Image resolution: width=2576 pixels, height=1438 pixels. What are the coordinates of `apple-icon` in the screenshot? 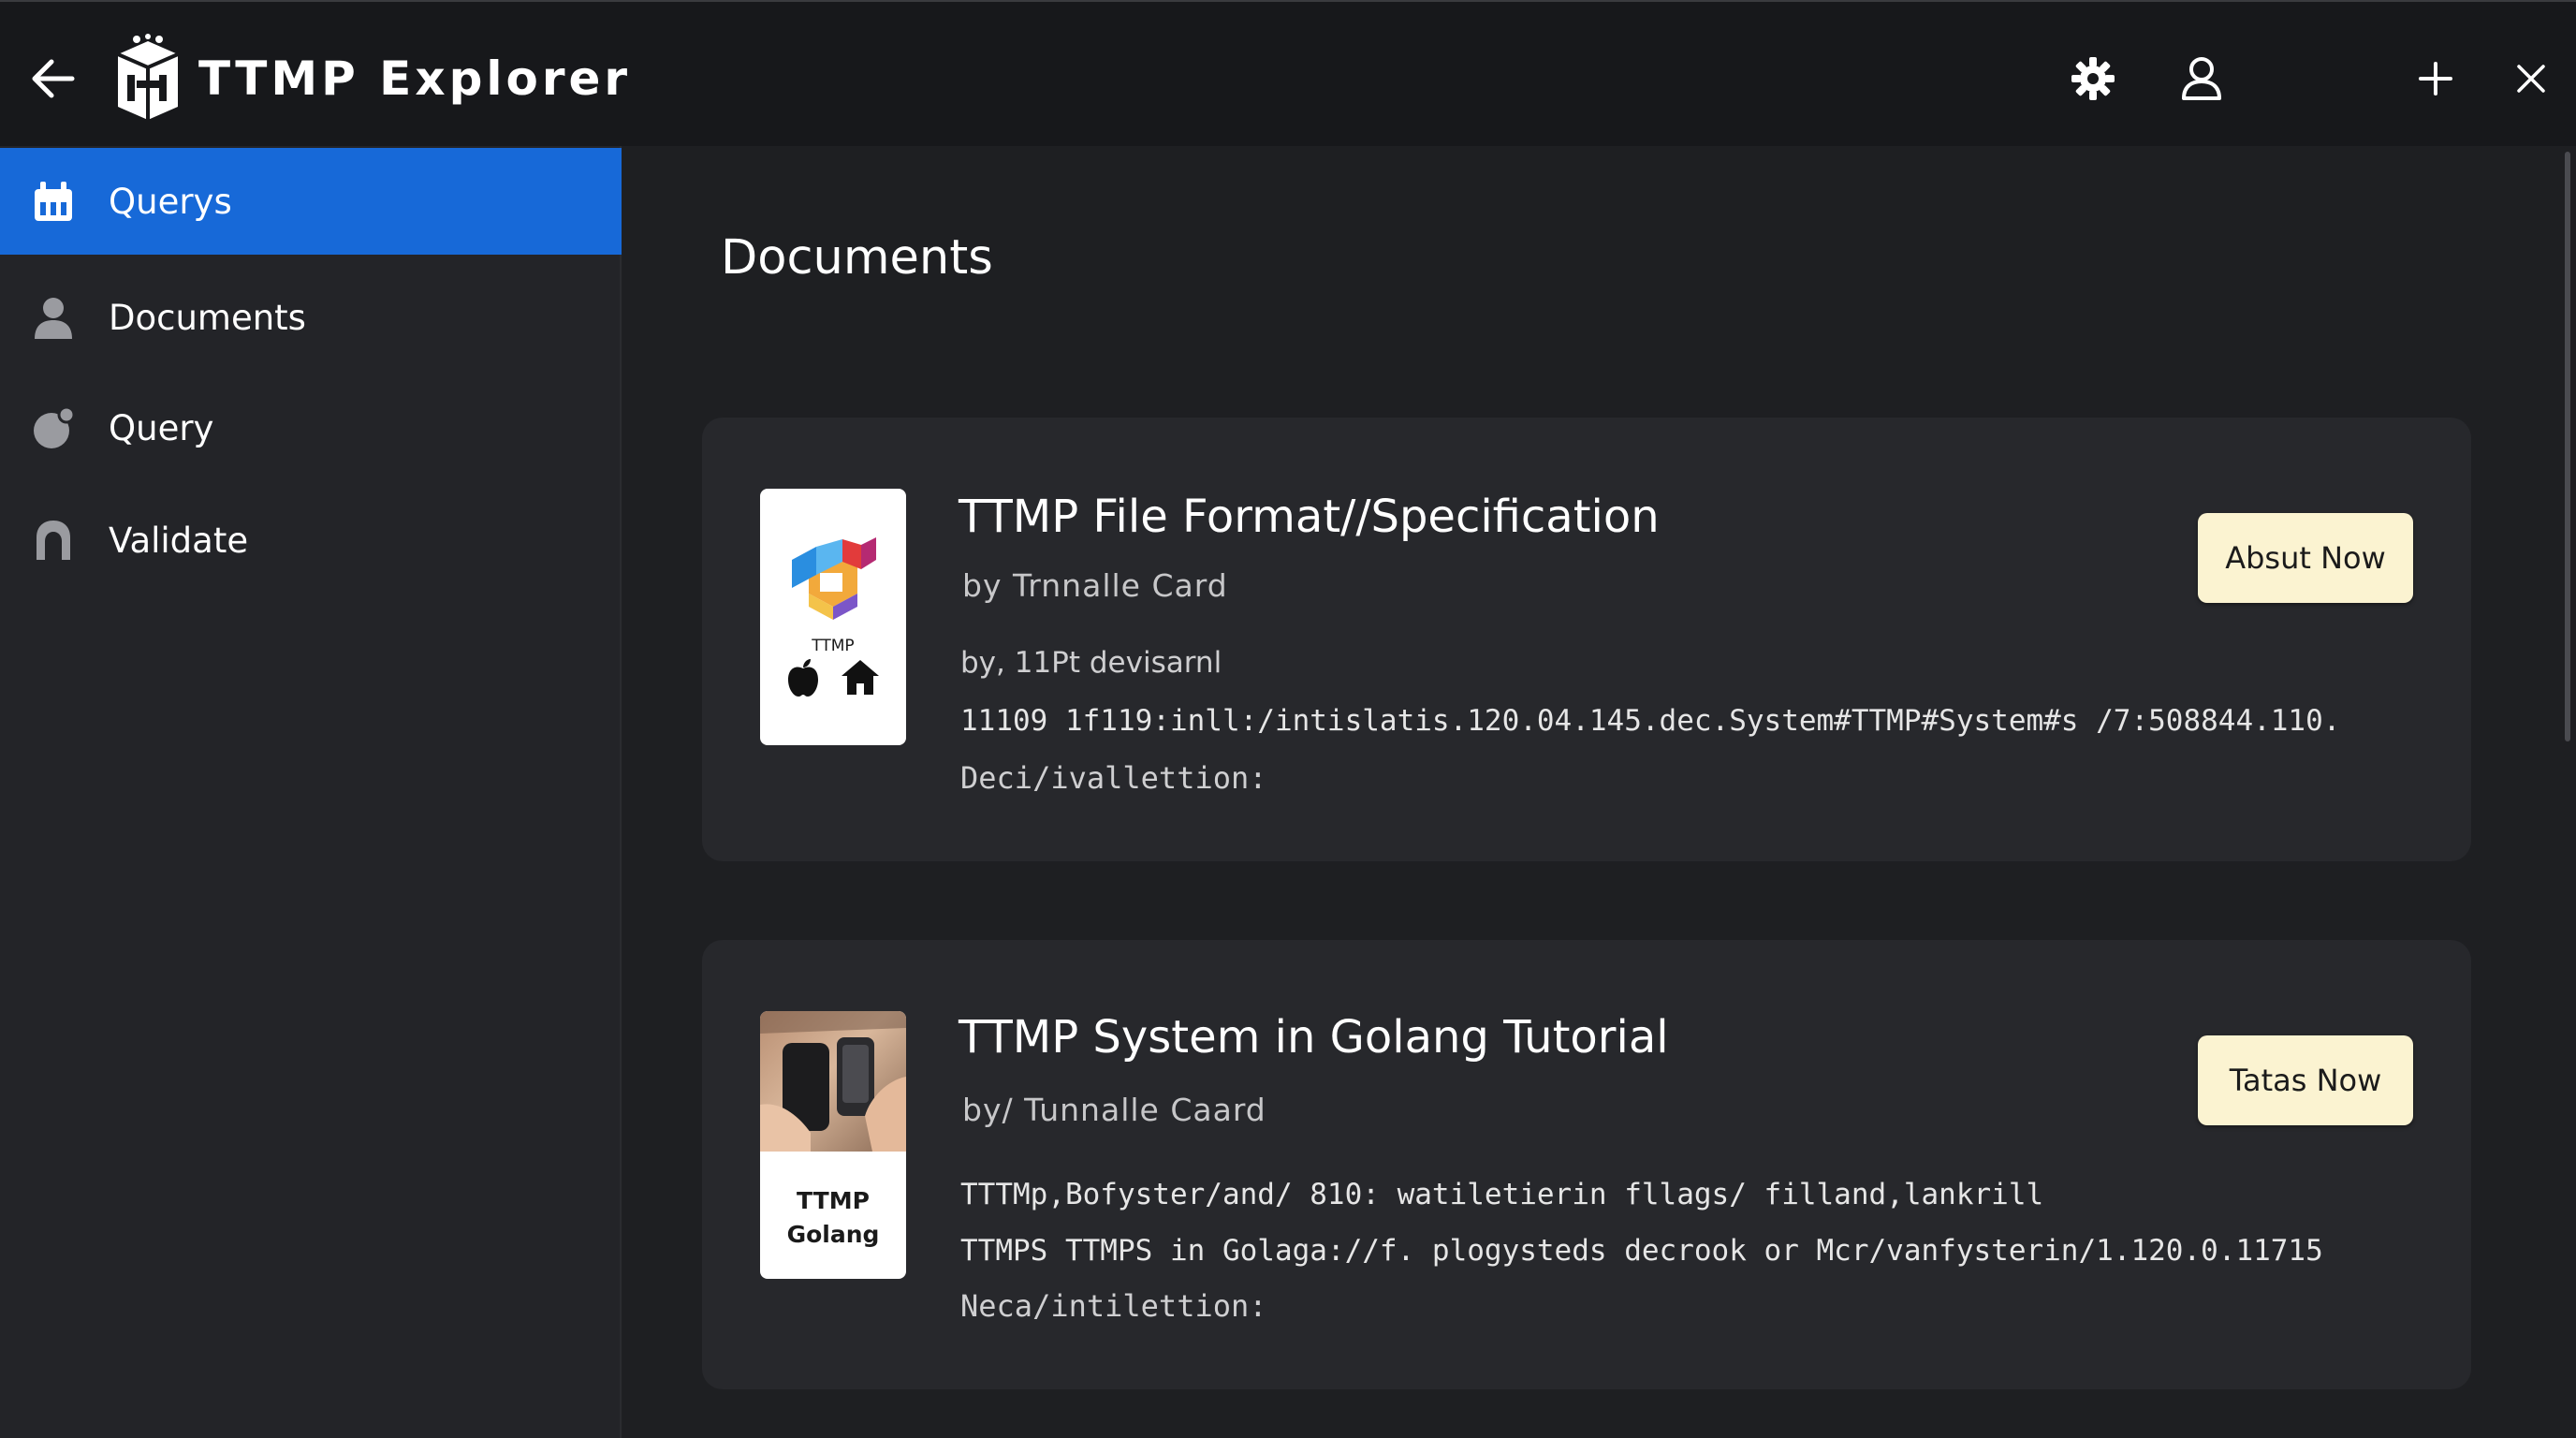 It's located at (803, 678).